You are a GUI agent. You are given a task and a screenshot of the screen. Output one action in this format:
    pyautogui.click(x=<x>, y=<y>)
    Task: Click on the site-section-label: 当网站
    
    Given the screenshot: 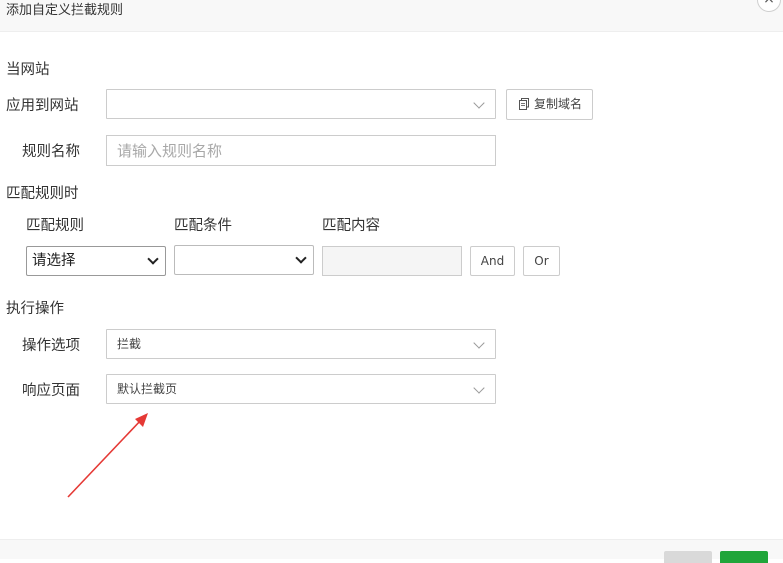 What is the action you would take?
    pyautogui.click(x=28, y=70)
    